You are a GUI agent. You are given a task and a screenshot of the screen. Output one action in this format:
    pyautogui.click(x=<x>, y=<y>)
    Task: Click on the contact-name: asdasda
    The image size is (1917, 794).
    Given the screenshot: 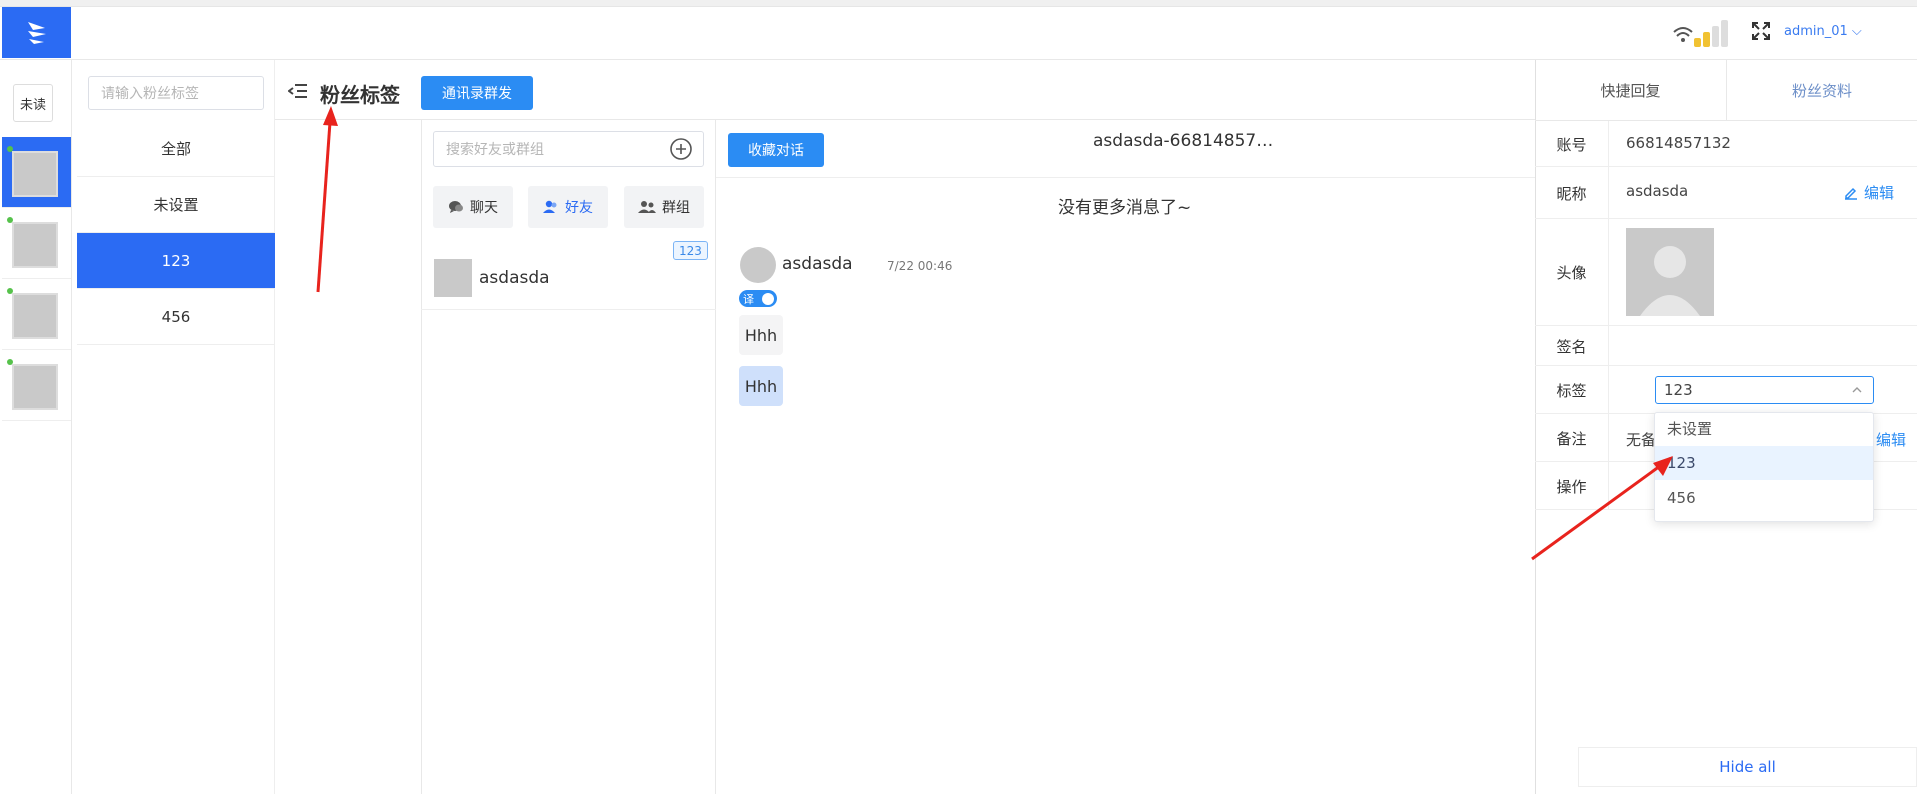 What is the action you would take?
    pyautogui.click(x=514, y=278)
    